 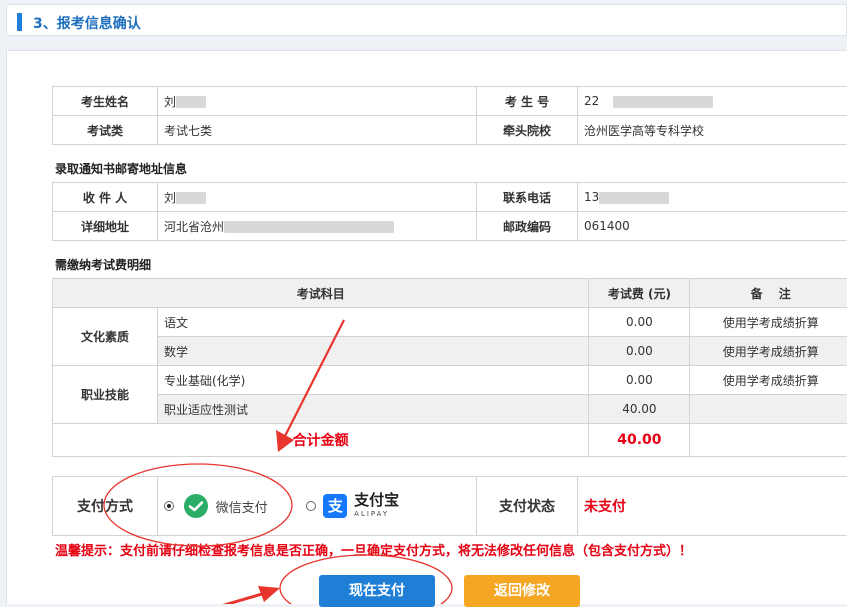 What do you see at coordinates (768, 293) in the screenshot?
I see `fee-header-remark: 备 注` at bounding box center [768, 293].